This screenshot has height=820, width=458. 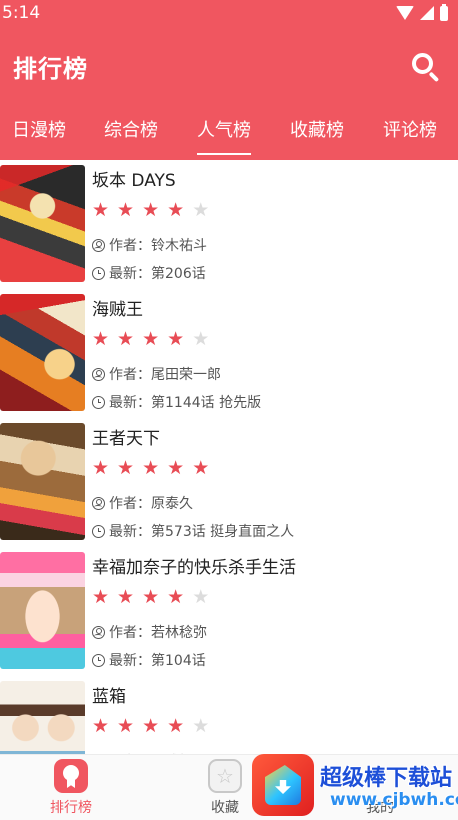 What do you see at coordinates (422, 12) in the screenshot?
I see `status-icons` at bounding box center [422, 12].